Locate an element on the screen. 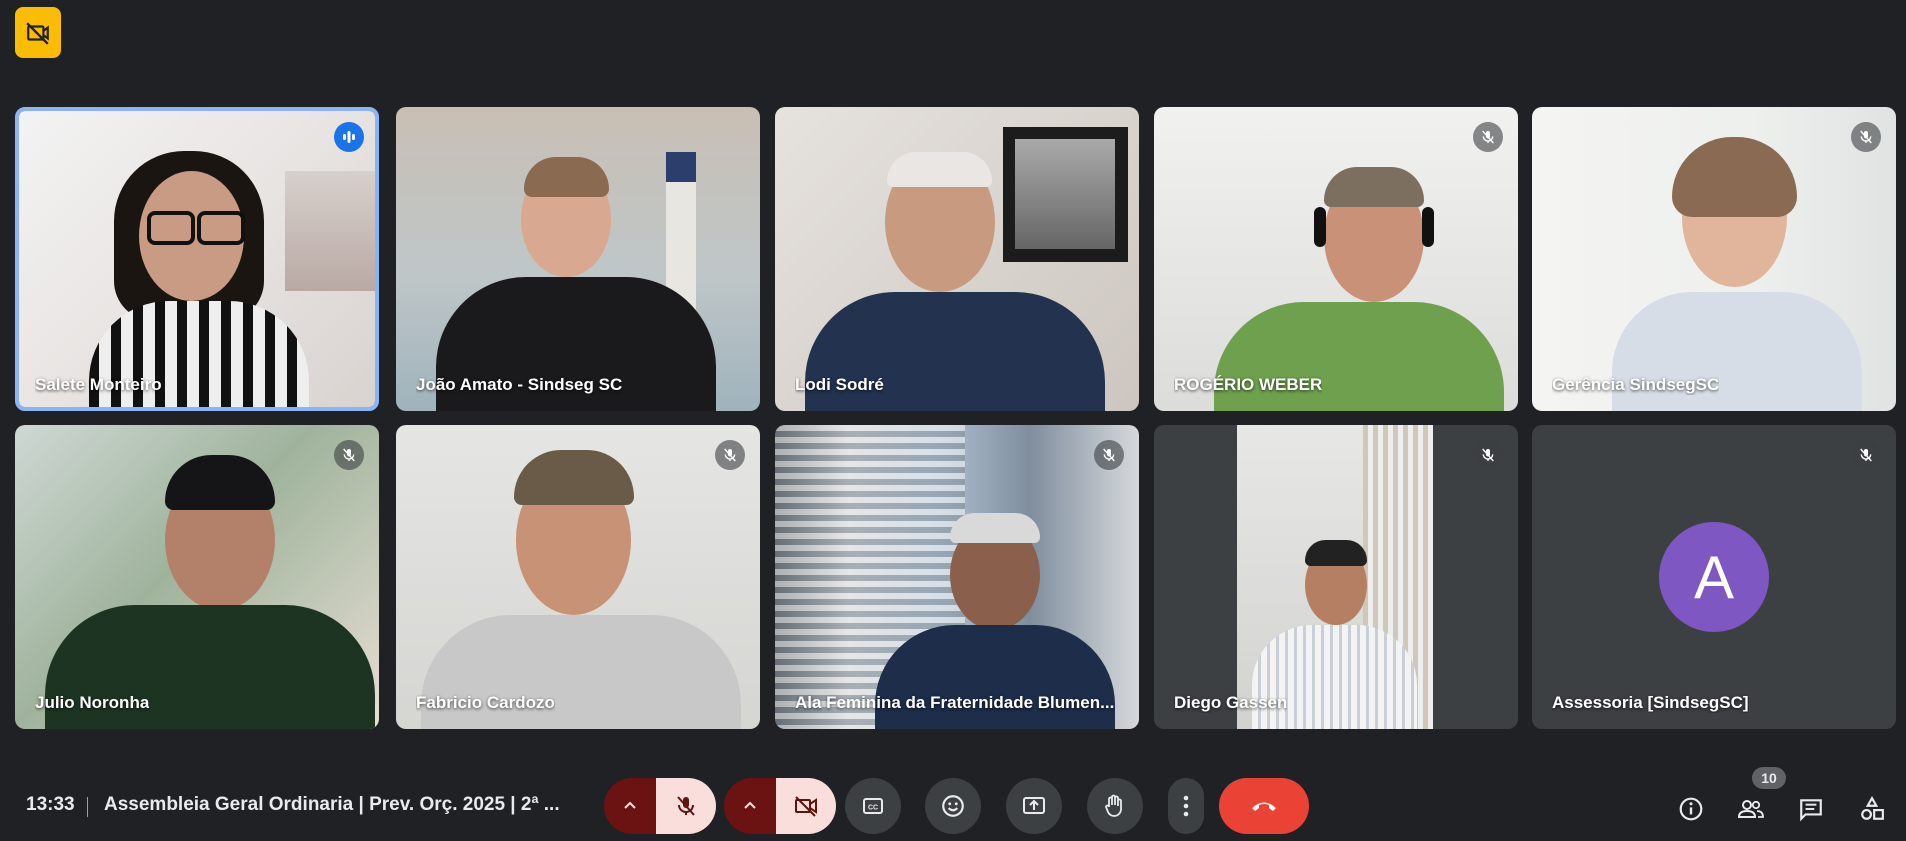 This screenshot has height=841, width=1906. participant-name: Gerência SindsegSC is located at coordinates (1636, 384).